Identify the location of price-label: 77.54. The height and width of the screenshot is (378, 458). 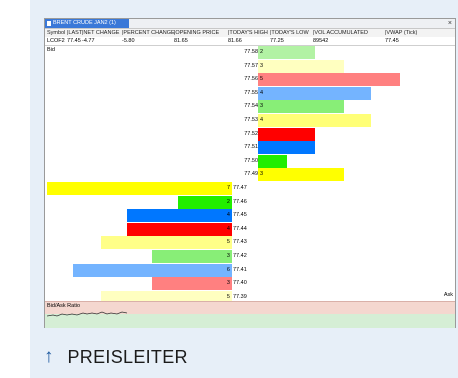
(251, 106).